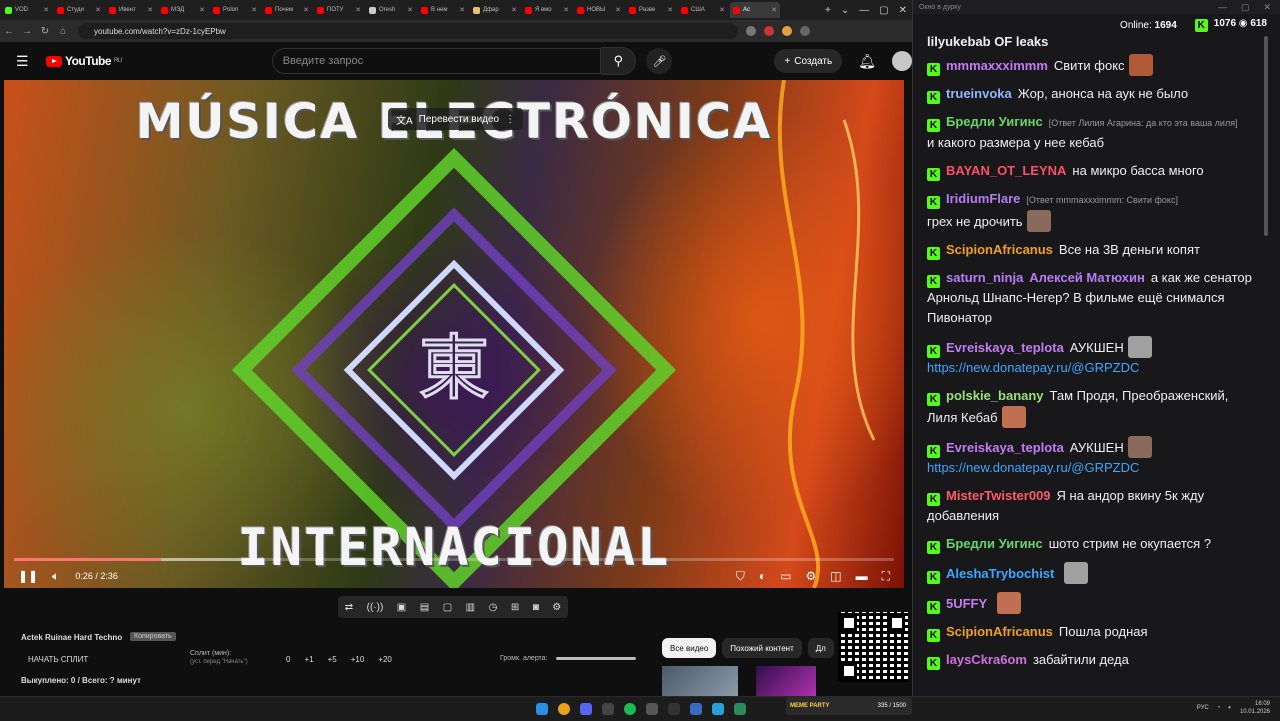  What do you see at coordinates (700, 681) in the screenshot?
I see `related-video-thumbnail` at bounding box center [700, 681].